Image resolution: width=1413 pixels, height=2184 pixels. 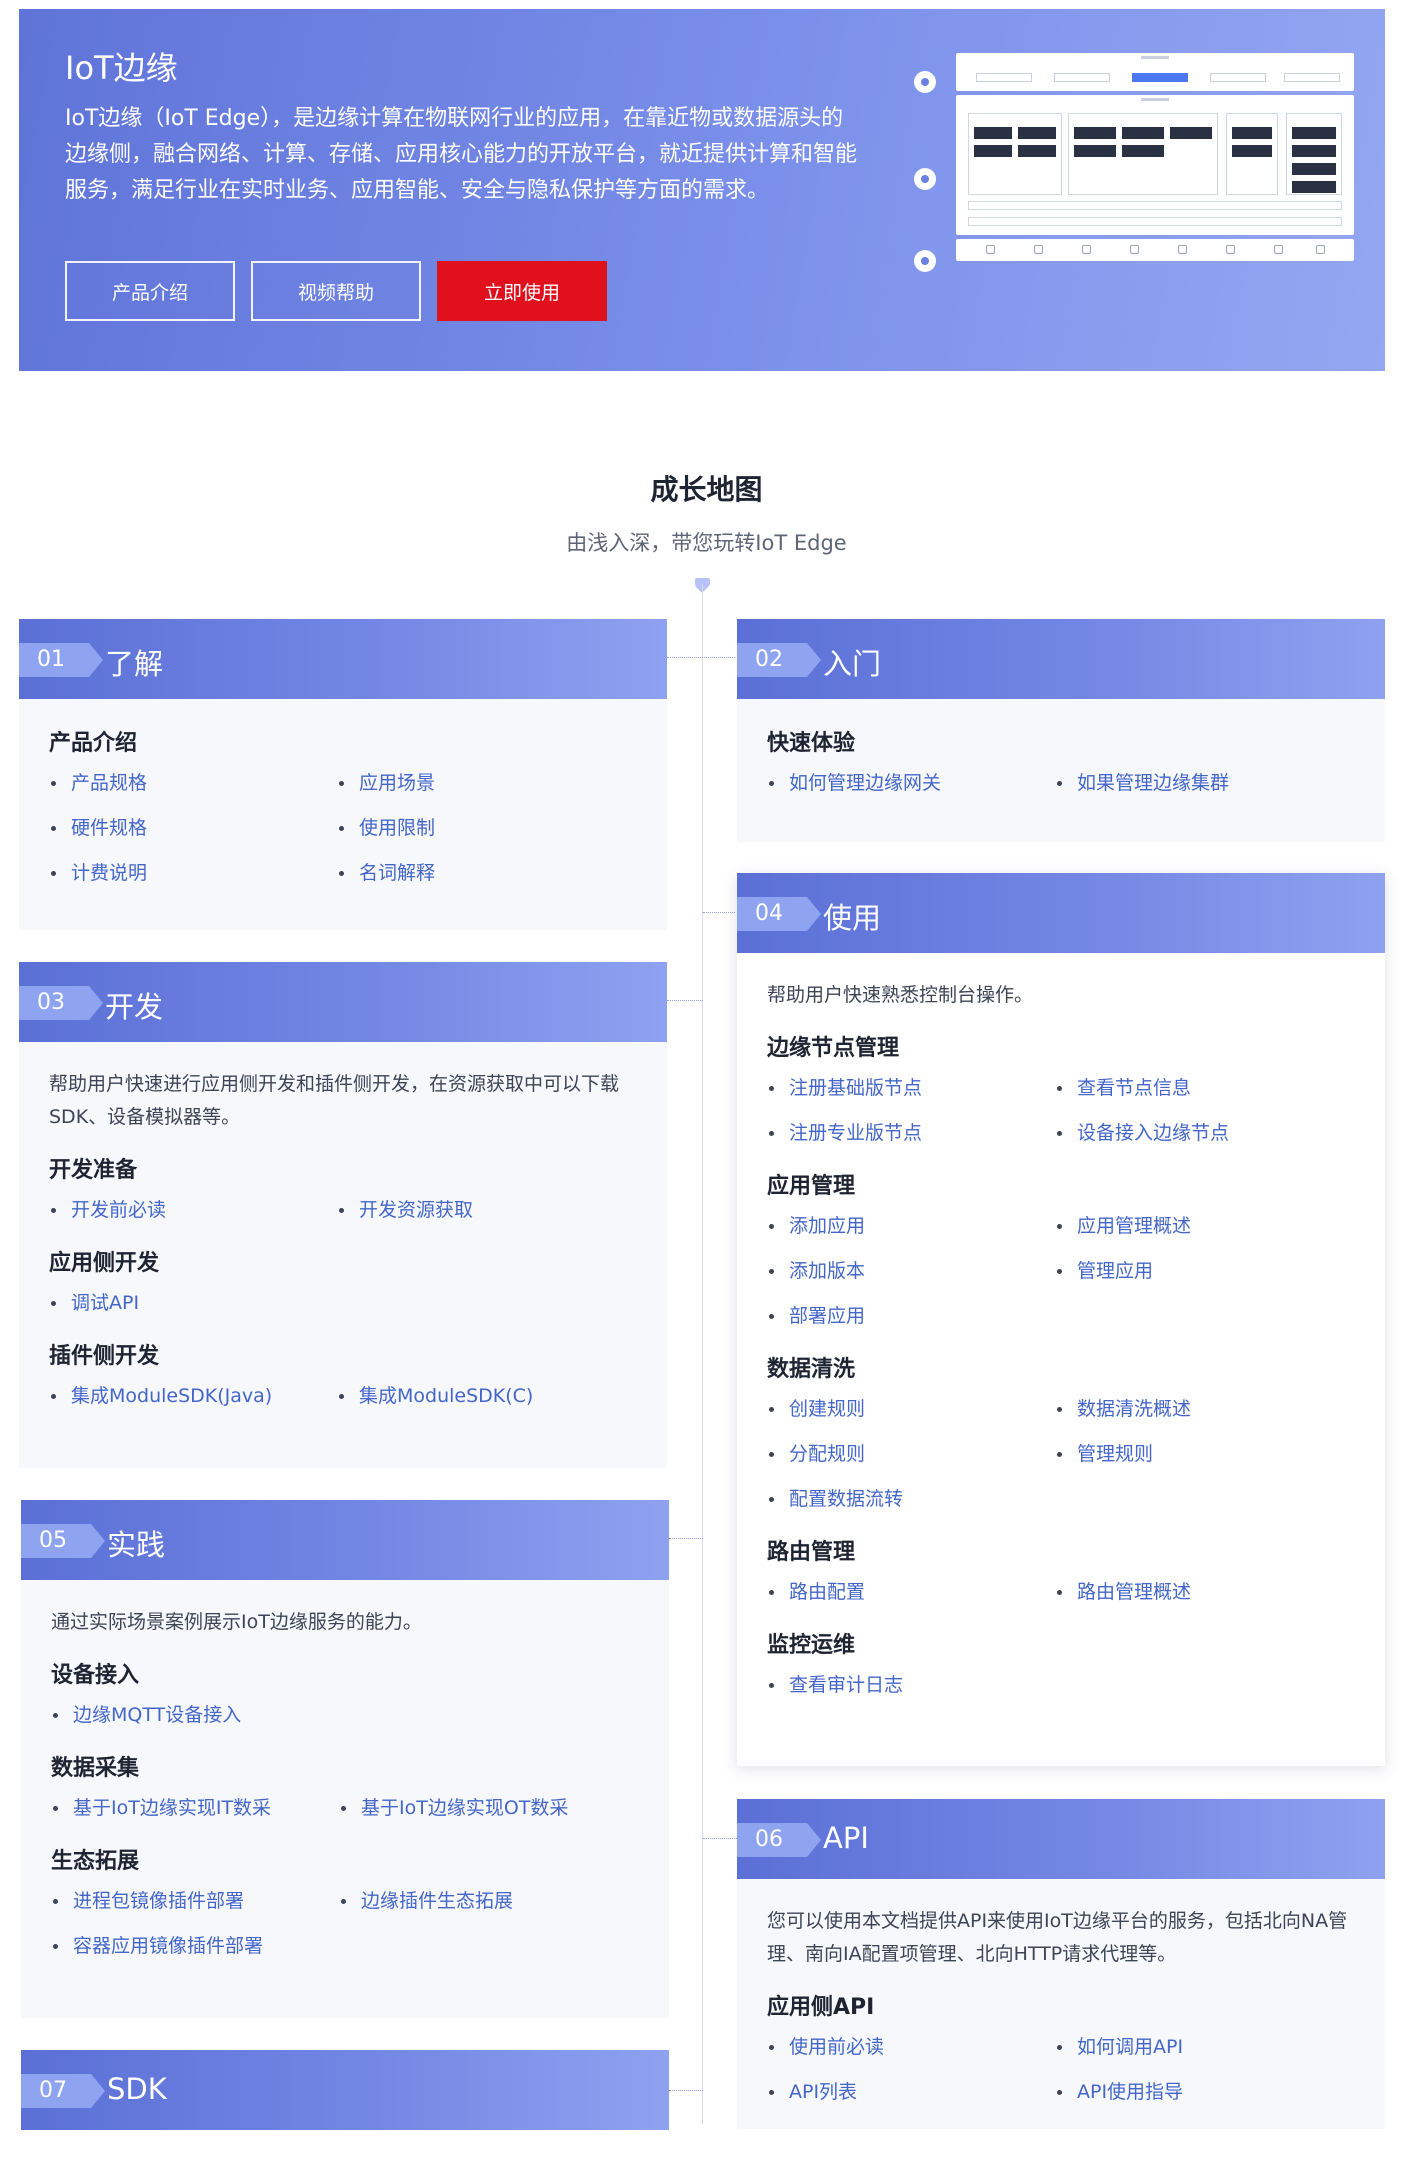 I want to click on group-title: 应用管理, so click(x=811, y=1186).